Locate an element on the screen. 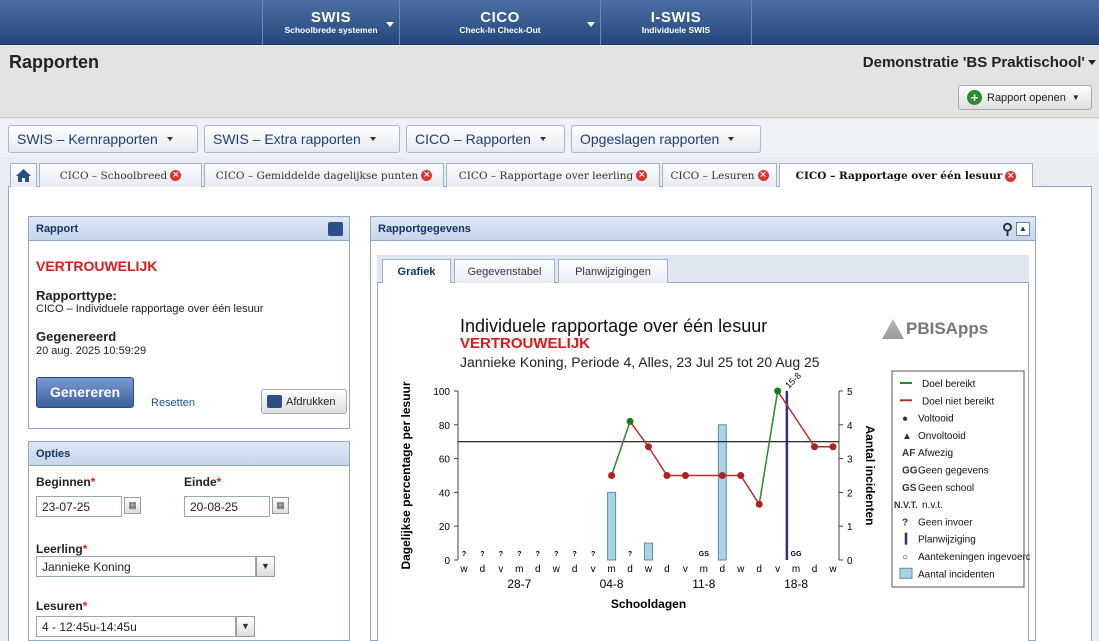 The height and width of the screenshot is (641, 1099). nav-iswis-subtitle: Individuele SWIS is located at coordinates (676, 30).